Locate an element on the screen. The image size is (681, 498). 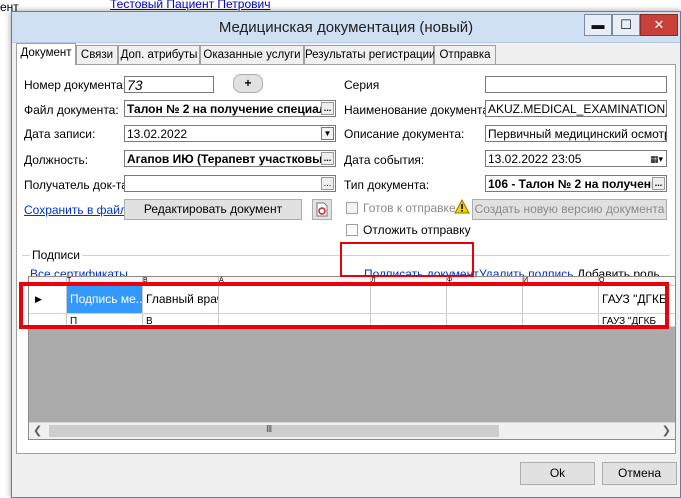
doc-file-value: Талон № 2 на получение специаль is located at coordinates (230, 109).